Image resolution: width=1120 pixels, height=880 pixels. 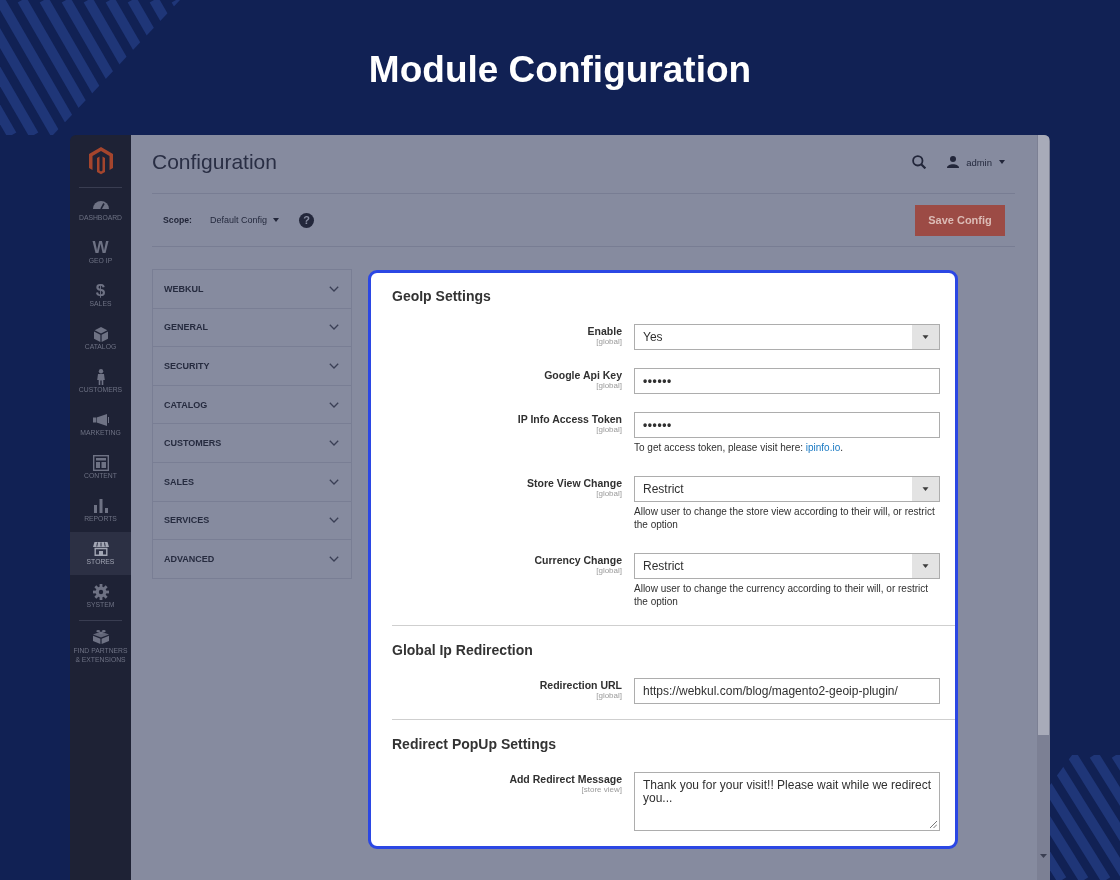 I want to click on scrollbar, so click(x=1043, y=507).